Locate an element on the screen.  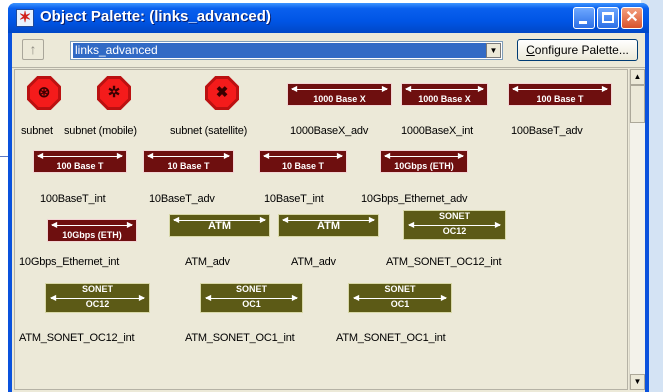
item-label-atm-sonet-oc1-int: ATM_SONET_OC1_int is located at coordinates (240, 338).